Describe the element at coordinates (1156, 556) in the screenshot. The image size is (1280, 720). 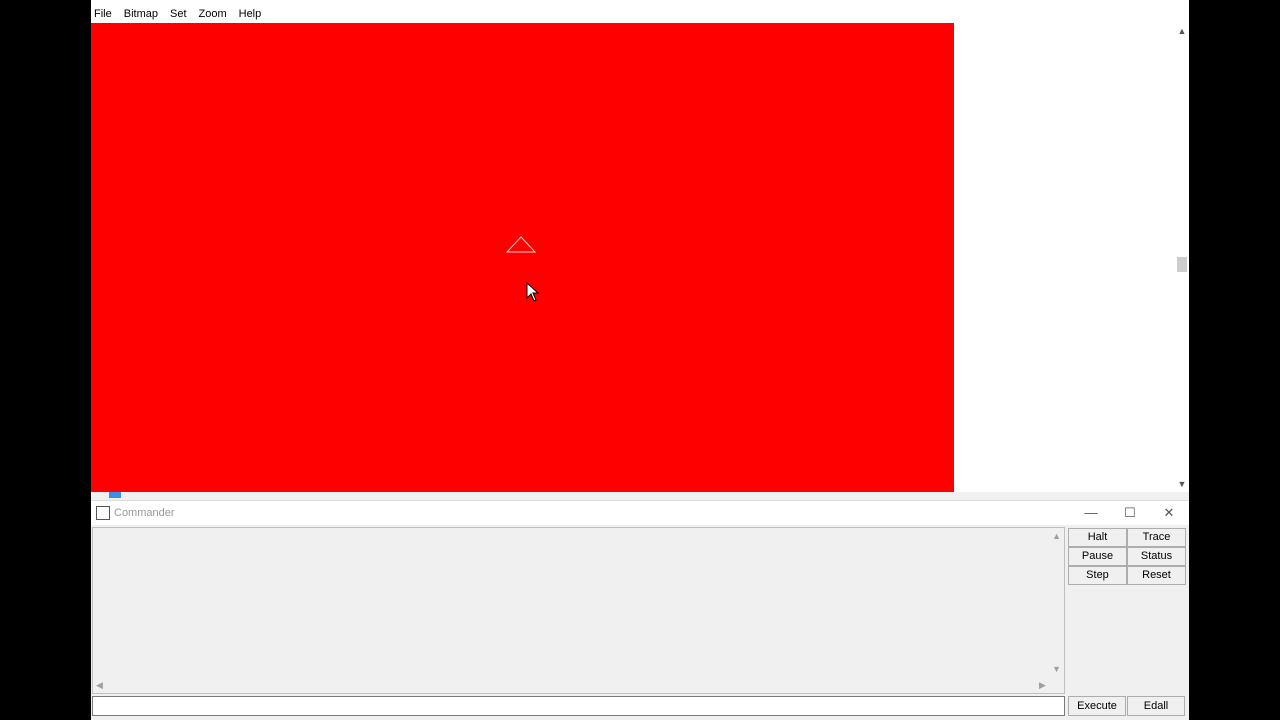
I see `status-button: Status` at that location.